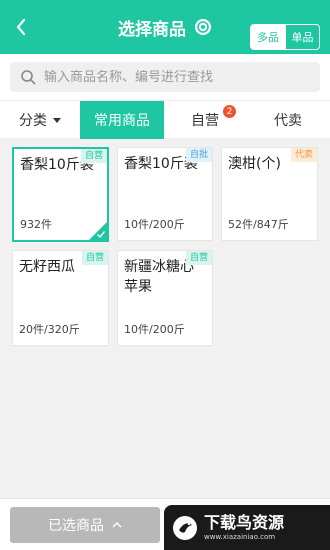  I want to click on tab-category: 分类, so click(40, 120).